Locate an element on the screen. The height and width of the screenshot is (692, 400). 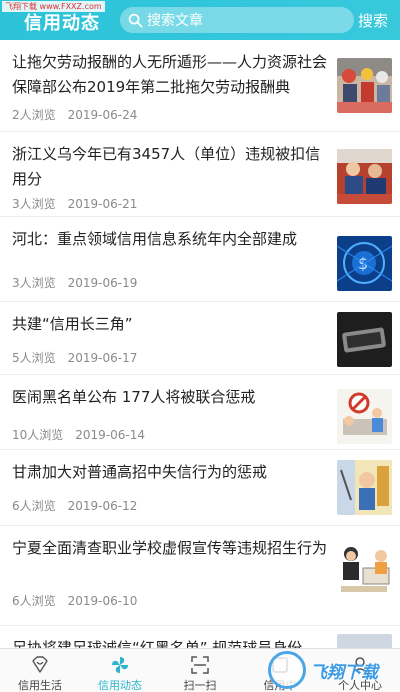
tab-credit-life: 信用生活 is located at coordinates (40, 670).